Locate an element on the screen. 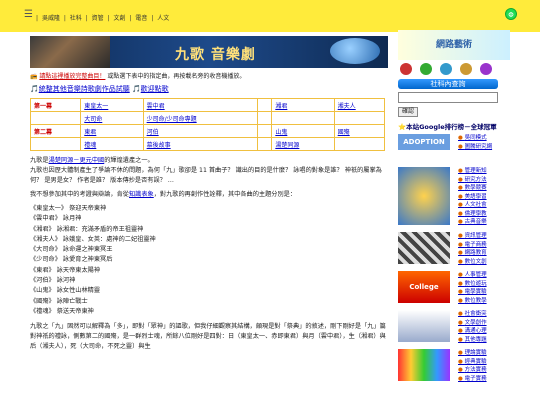 The height and width of the screenshot is (405, 540). table-cell: 慕後故事 is located at coordinates (200, 144).